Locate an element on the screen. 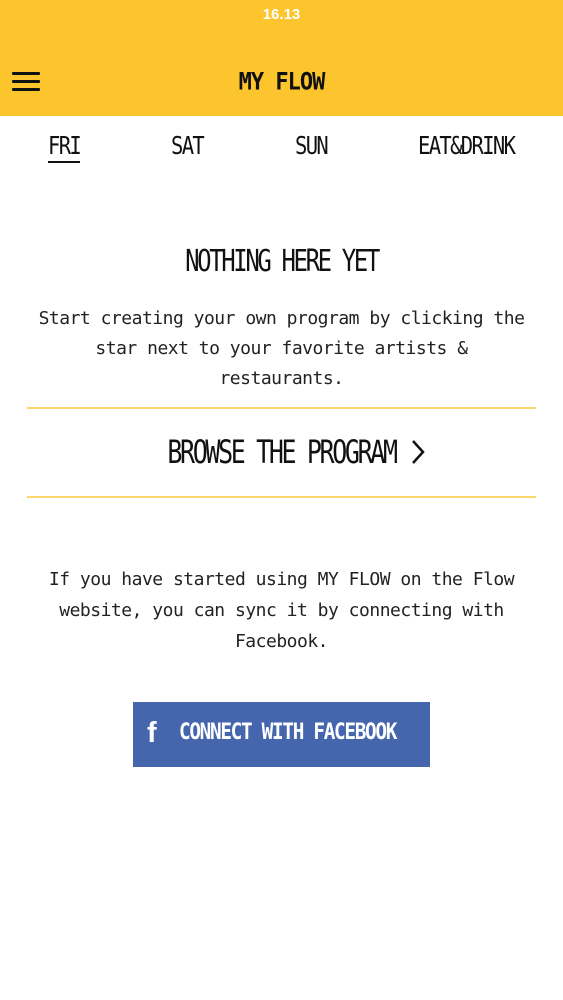  browse-program-button: BROWSE THE PROGRAM is located at coordinates (281, 452).